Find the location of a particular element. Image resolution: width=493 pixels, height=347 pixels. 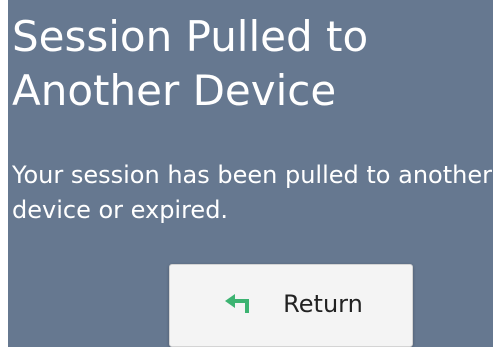

return-arrow-icon is located at coordinates (239, 303).